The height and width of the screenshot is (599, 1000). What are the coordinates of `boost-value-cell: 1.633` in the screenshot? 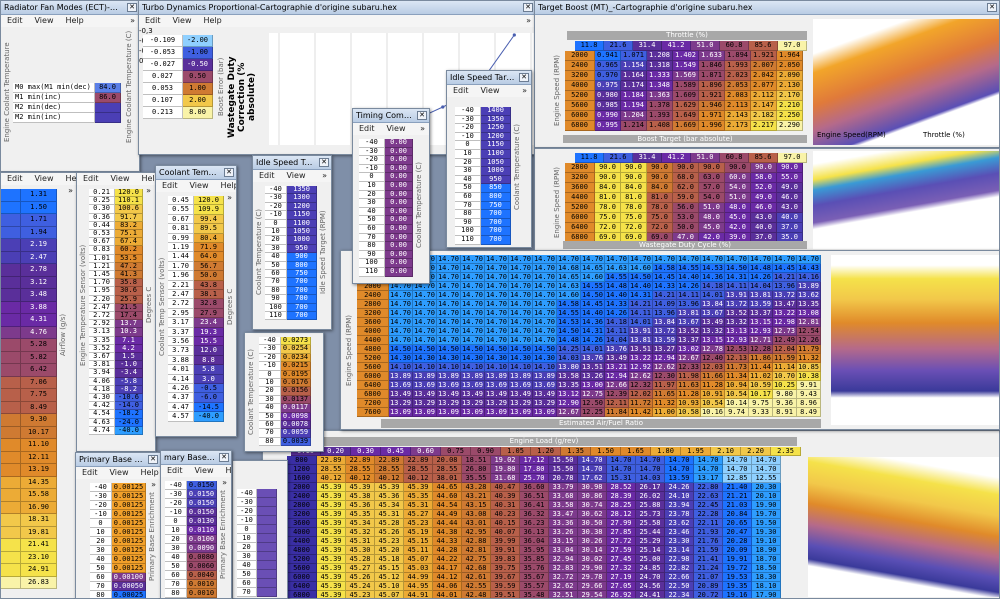 It's located at (712, 56).